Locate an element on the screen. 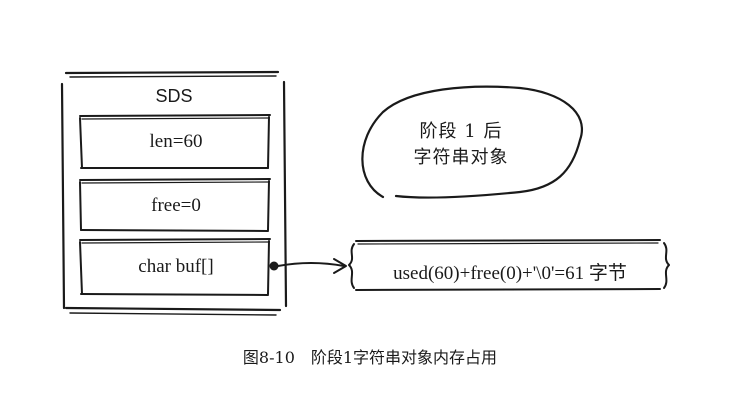 Image resolution: width=740 pixels, height=402 pixels. buffer-content: used(60)+free(0)+'\0'=61 字节 is located at coordinates (510, 273).